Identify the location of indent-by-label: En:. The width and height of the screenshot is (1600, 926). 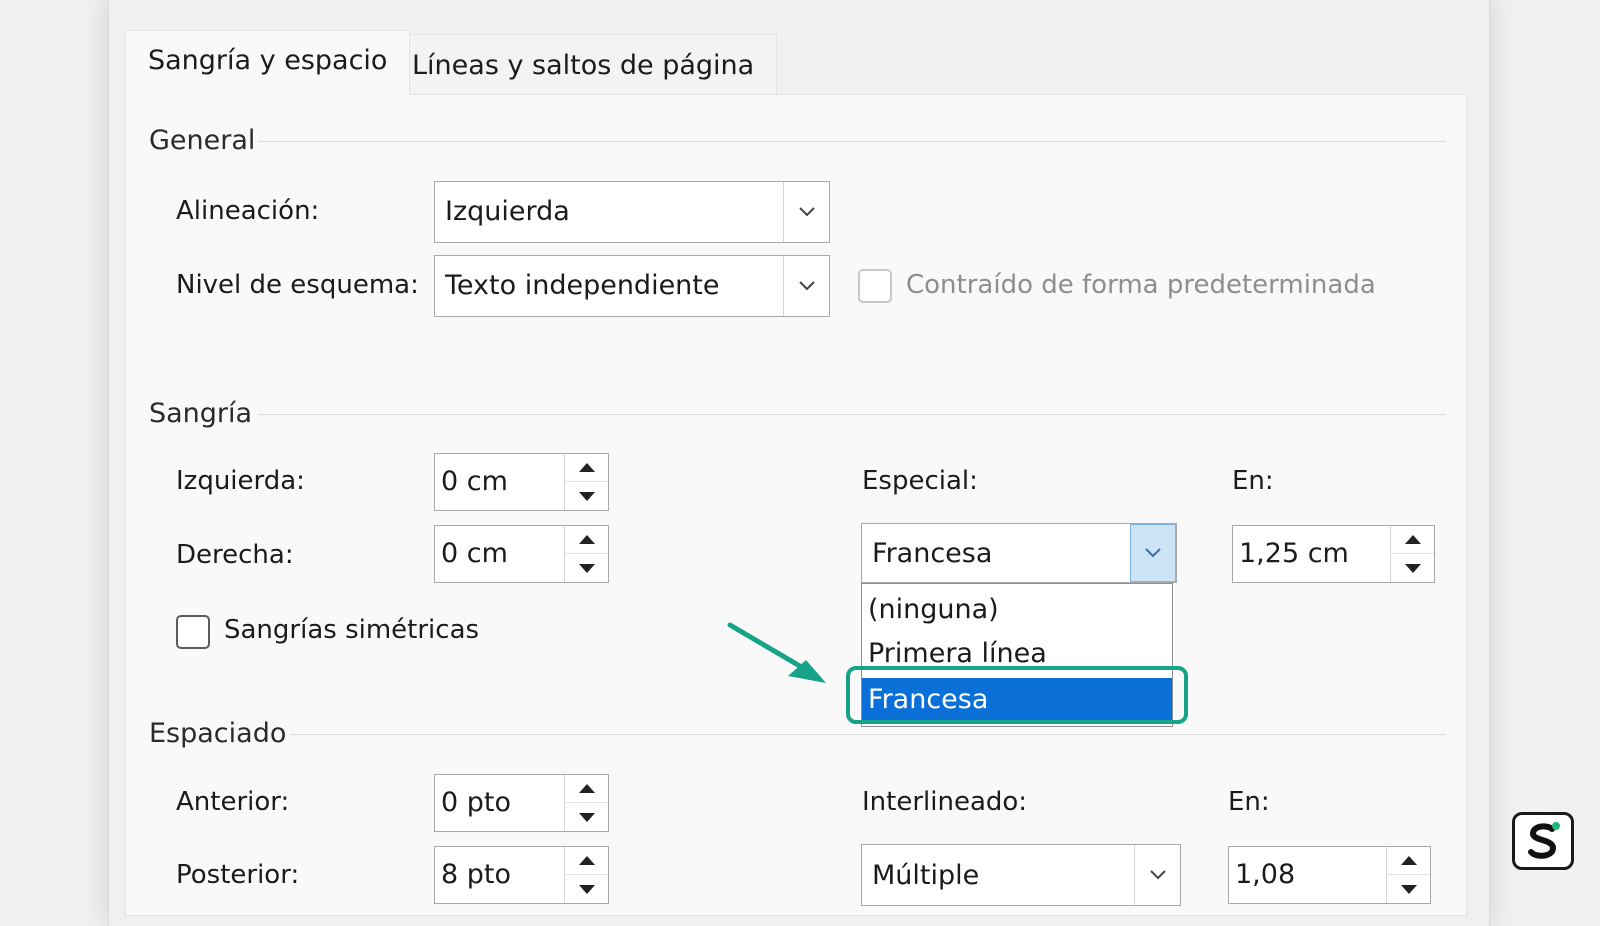
(1253, 481).